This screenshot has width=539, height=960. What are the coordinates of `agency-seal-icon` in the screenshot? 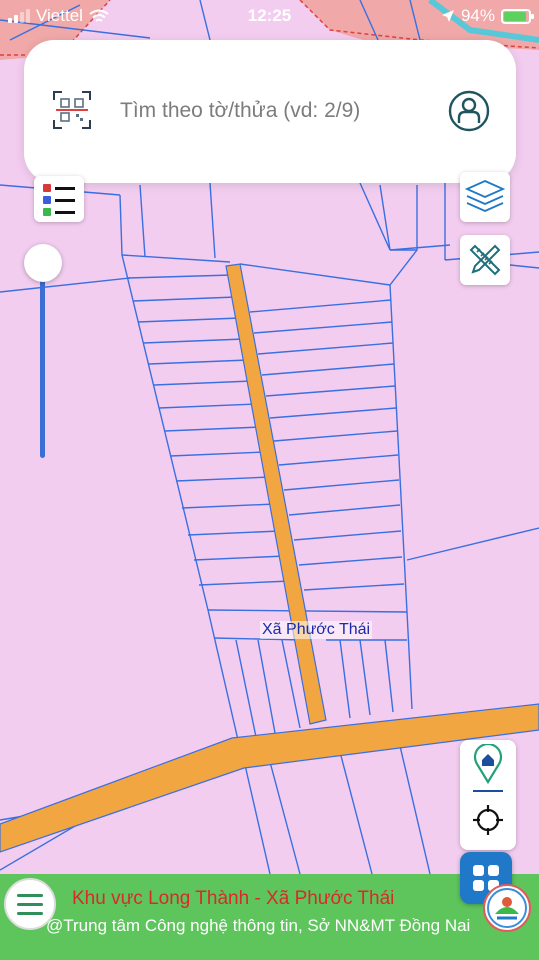 It's located at (507, 908).